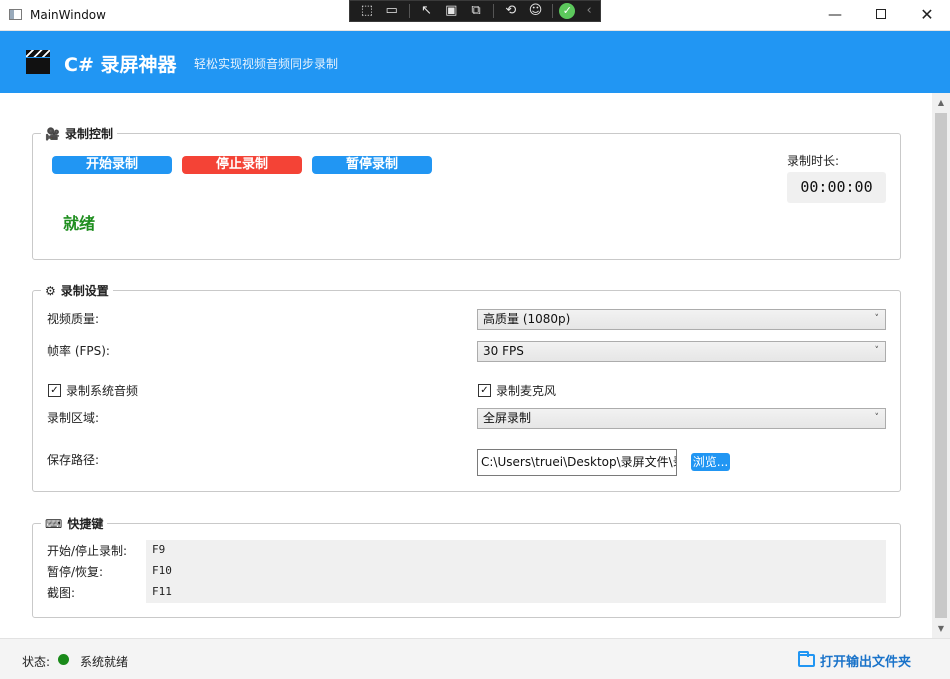 The width and height of the screenshot is (950, 679). Describe the element at coordinates (85, 524) in the screenshot. I see `group-title: 快捷键` at that location.